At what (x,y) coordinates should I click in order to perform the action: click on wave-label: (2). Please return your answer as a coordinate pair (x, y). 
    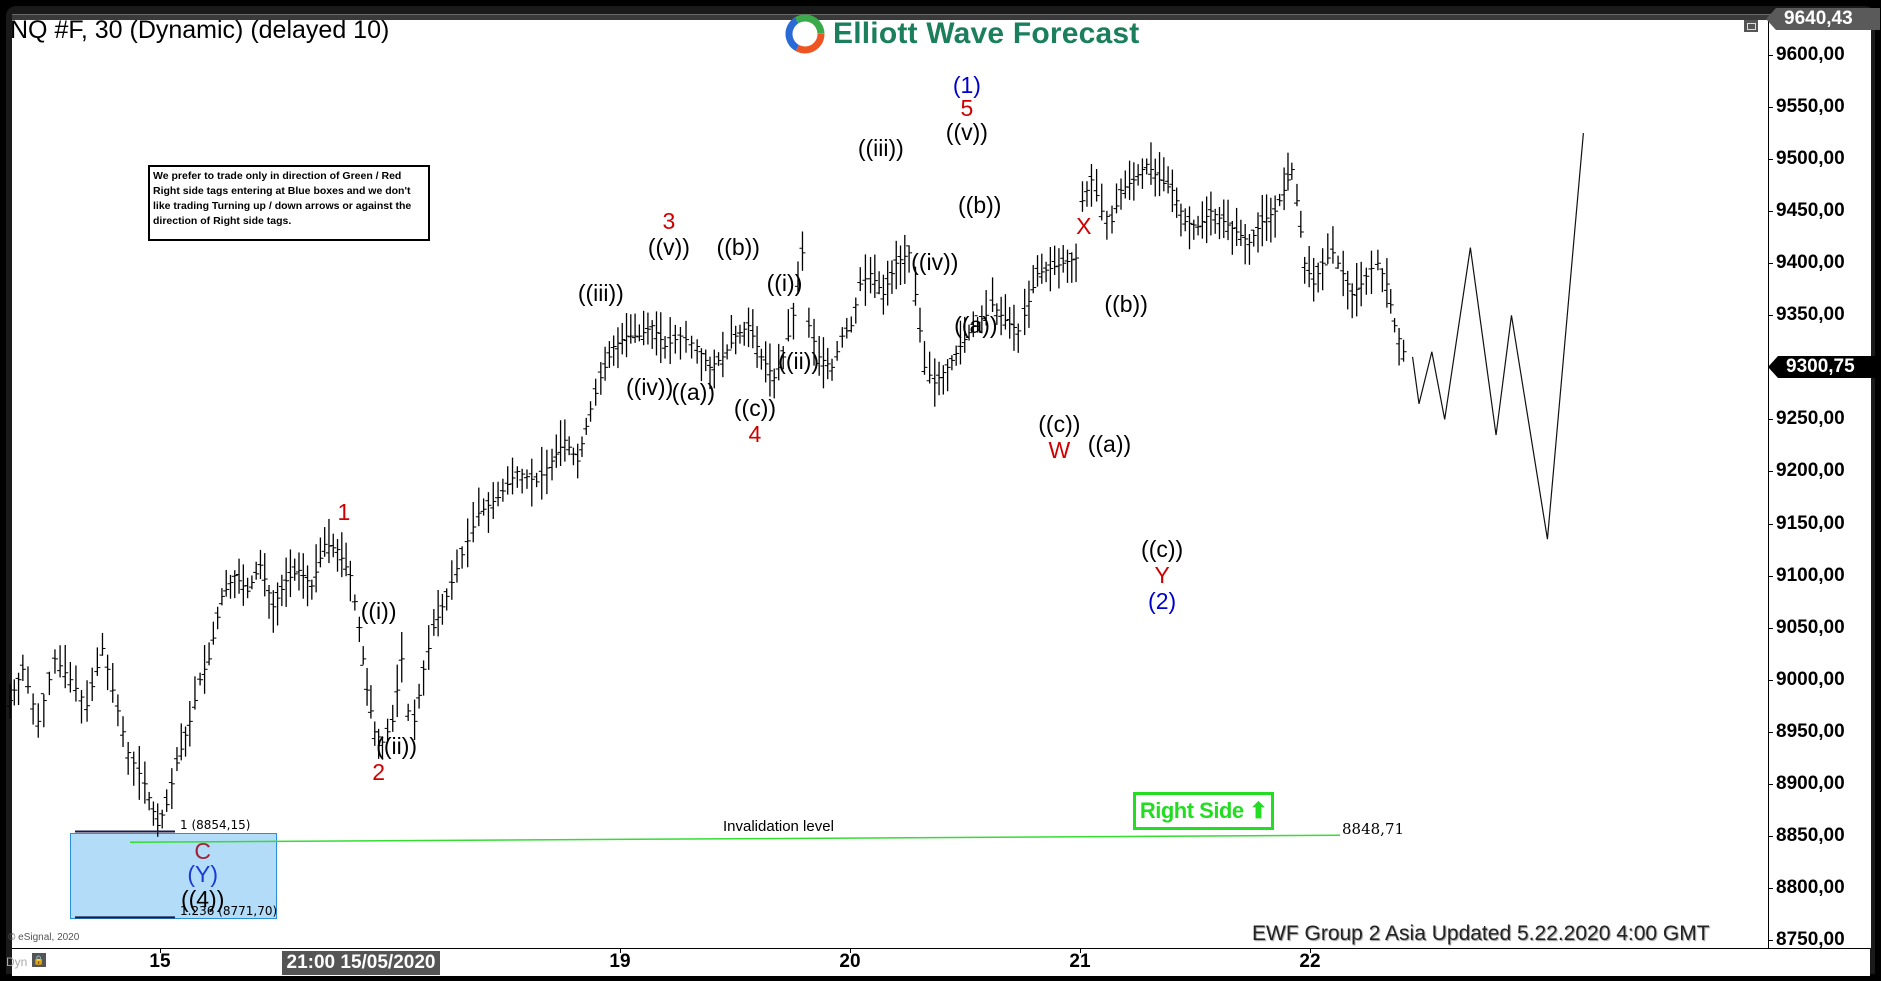
    Looking at the image, I should click on (1162, 600).